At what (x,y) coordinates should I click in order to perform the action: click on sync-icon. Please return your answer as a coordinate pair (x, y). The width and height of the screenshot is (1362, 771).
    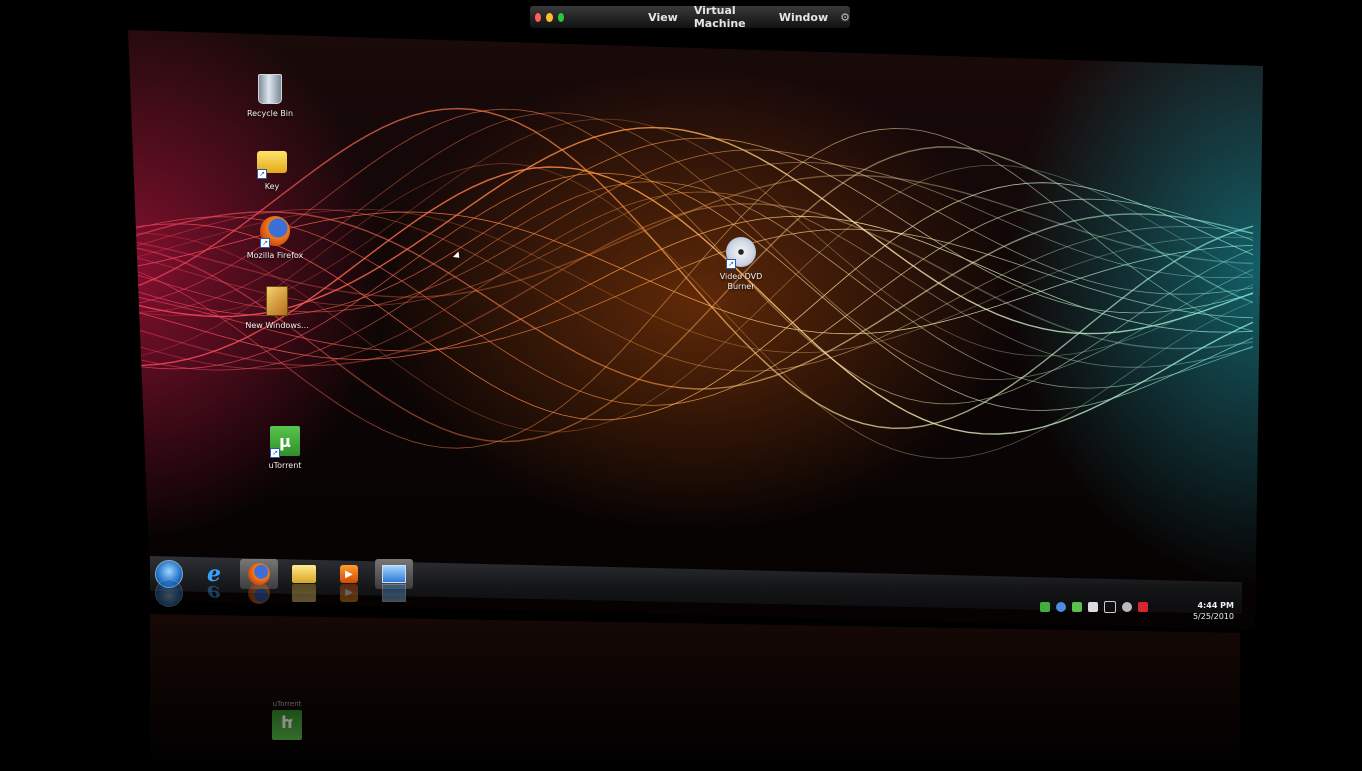
    Looking at the image, I should click on (1110, 607).